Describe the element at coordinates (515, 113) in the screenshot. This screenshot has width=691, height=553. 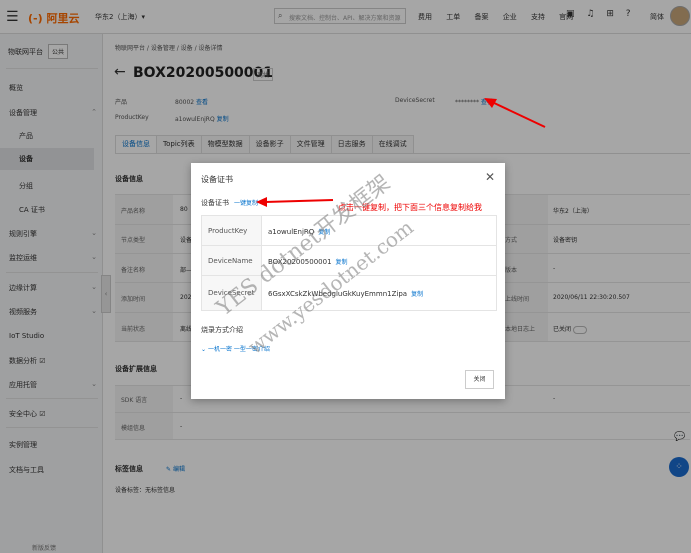
I see `arrow-to-view-icon` at that location.